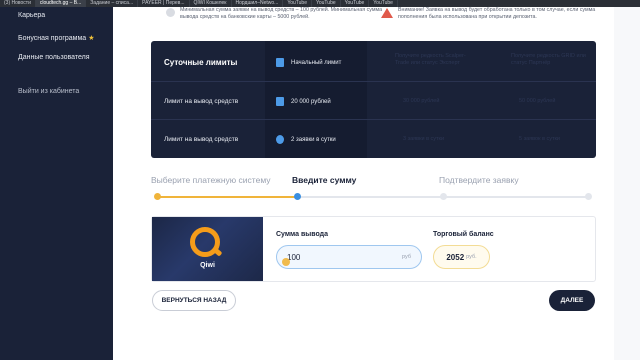 This screenshot has width=640, height=360. I want to click on tier-current: Начальный лимит, so click(308, 62).